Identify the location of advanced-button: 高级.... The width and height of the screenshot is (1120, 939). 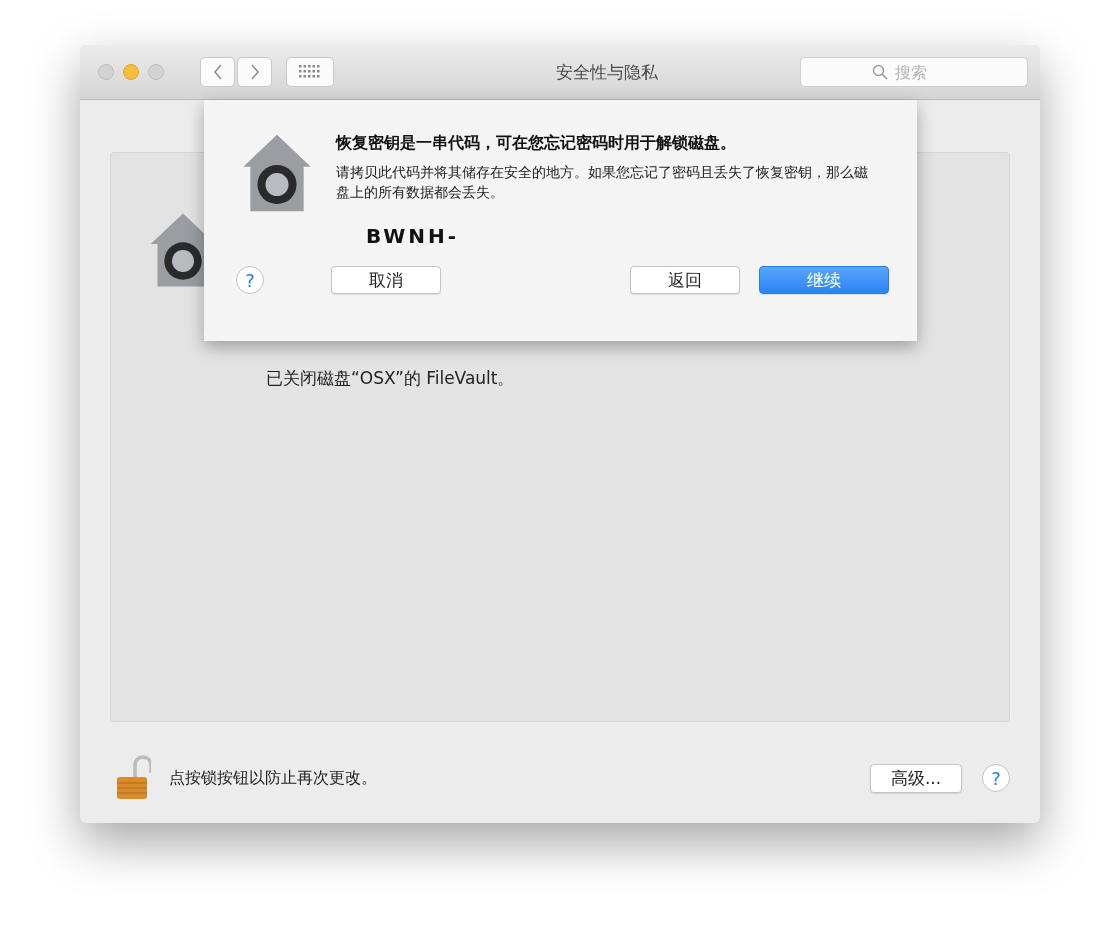
(916, 778).